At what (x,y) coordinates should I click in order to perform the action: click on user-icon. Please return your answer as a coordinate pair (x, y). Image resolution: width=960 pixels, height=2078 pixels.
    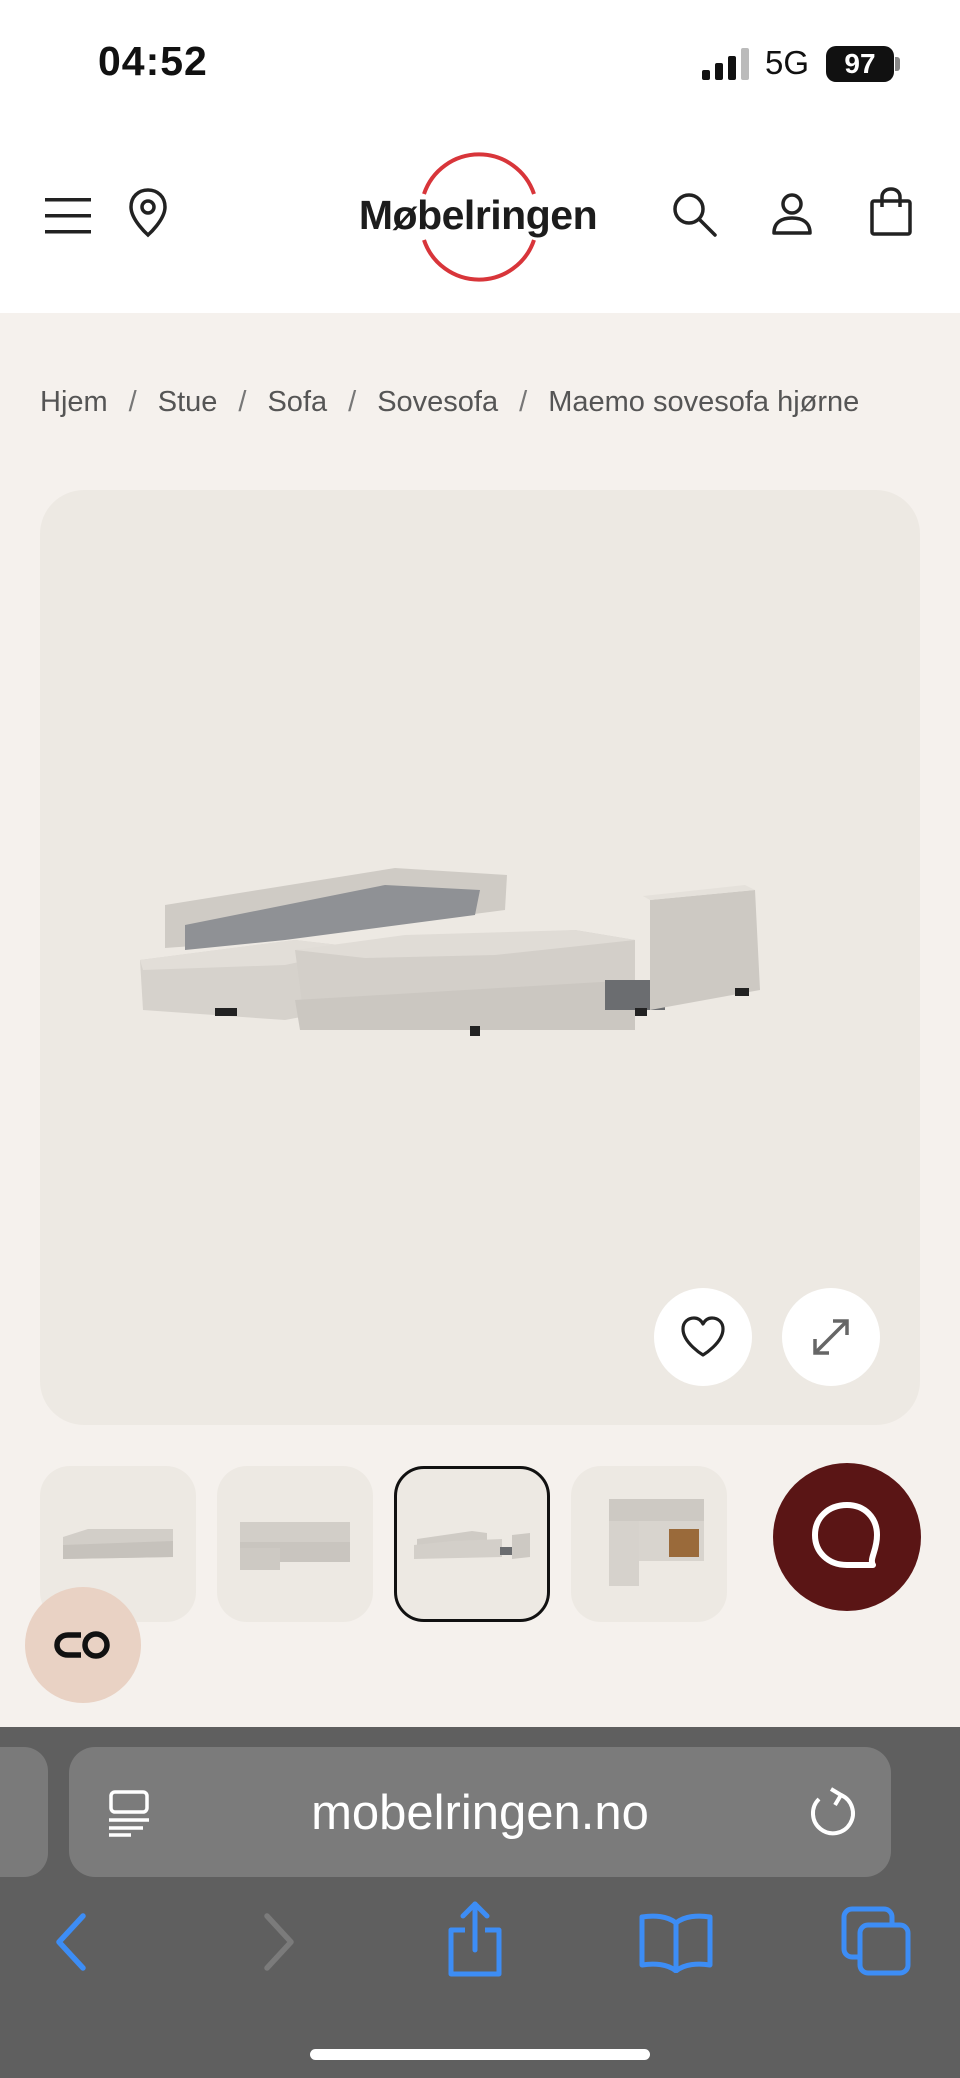
    Looking at the image, I should click on (792, 214).